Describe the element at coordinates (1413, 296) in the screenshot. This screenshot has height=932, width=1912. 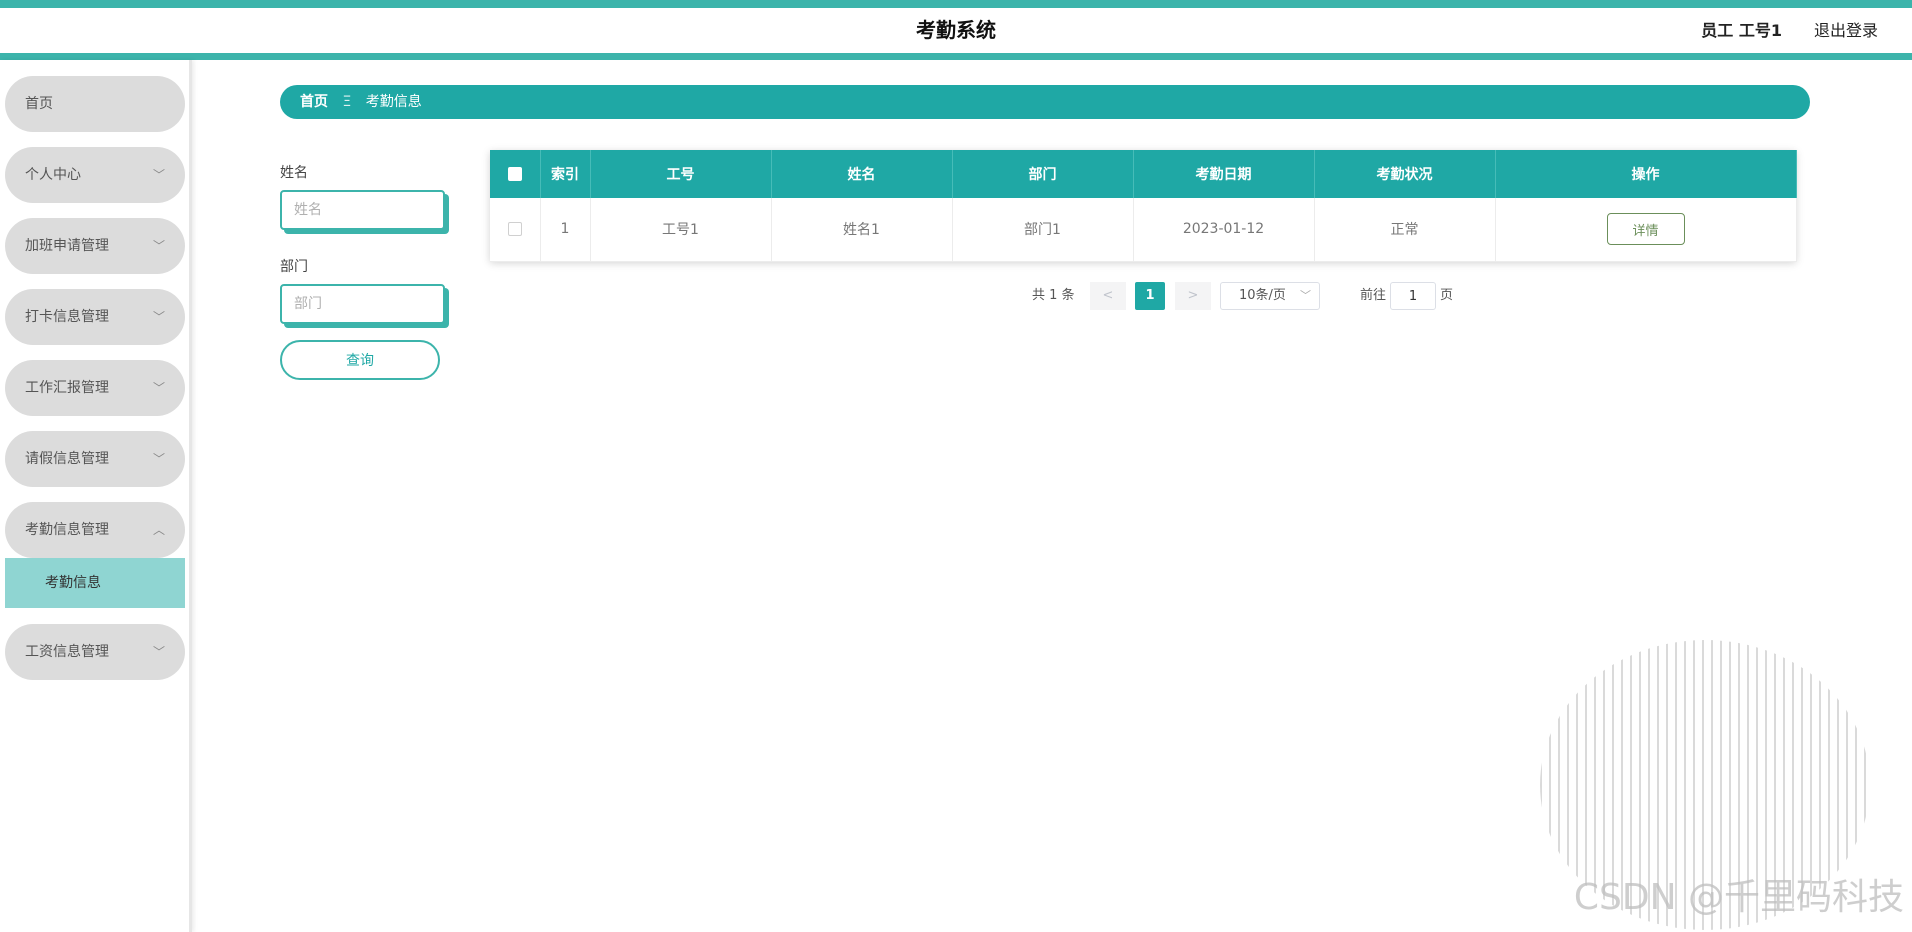
I see `goto-page-input` at that location.